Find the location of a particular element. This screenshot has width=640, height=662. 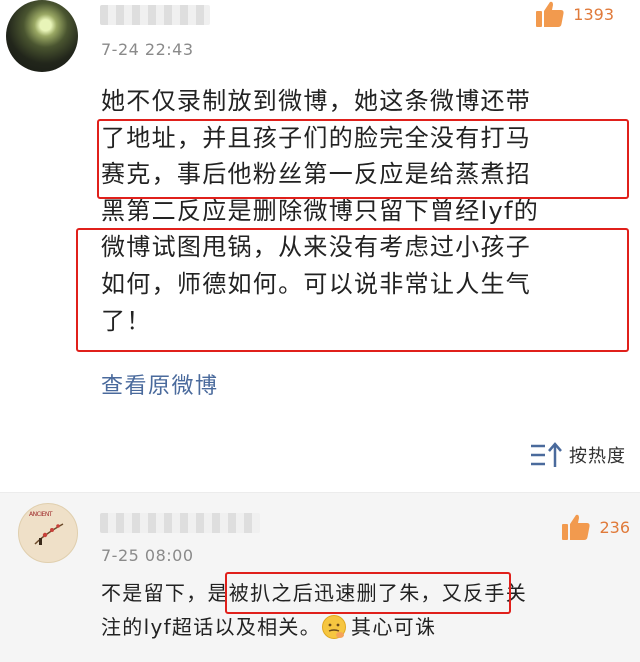

like-button: 1393 is located at coordinates (574, 14).